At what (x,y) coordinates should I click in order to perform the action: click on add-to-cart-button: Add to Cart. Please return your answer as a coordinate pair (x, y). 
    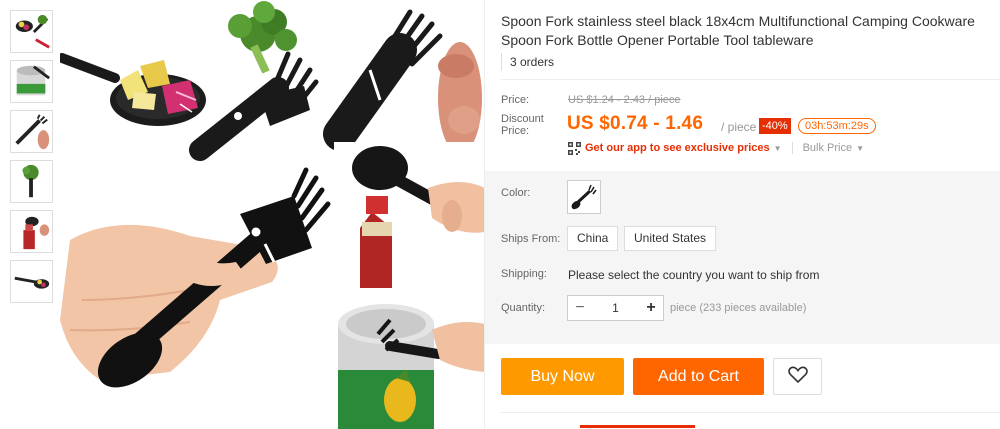
    Looking at the image, I should click on (698, 376).